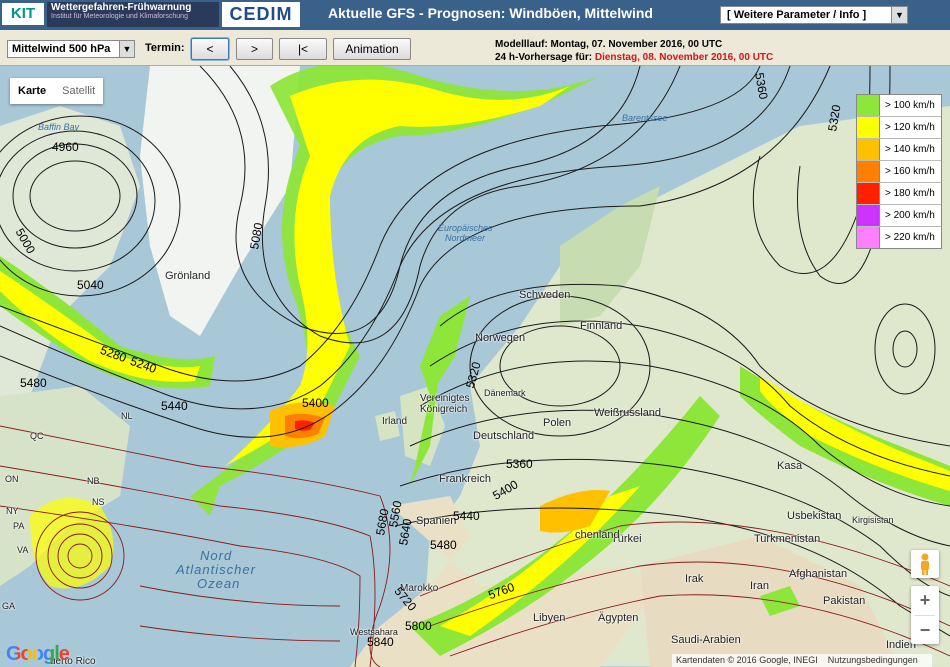 This screenshot has height=667, width=950. I want to click on place-label: Nord, so click(216, 555).